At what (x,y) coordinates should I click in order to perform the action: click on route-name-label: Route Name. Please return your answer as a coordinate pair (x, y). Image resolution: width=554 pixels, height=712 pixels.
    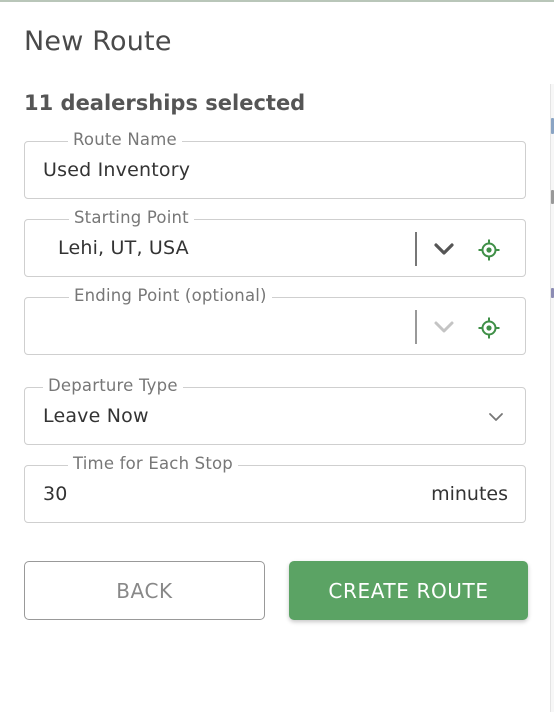
    Looking at the image, I should click on (125, 139).